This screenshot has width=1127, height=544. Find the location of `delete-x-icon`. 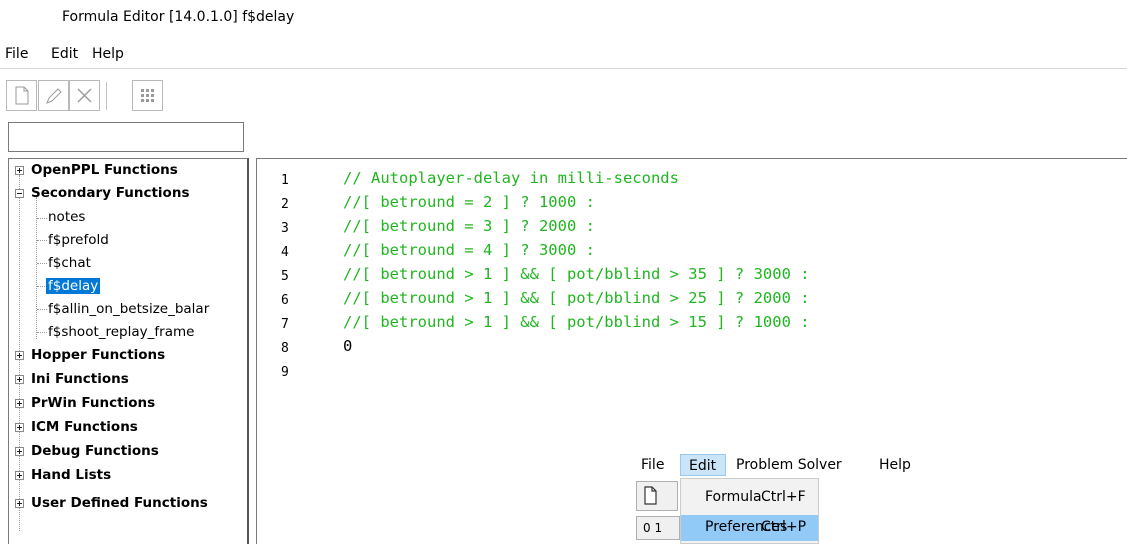

delete-x-icon is located at coordinates (84, 95).